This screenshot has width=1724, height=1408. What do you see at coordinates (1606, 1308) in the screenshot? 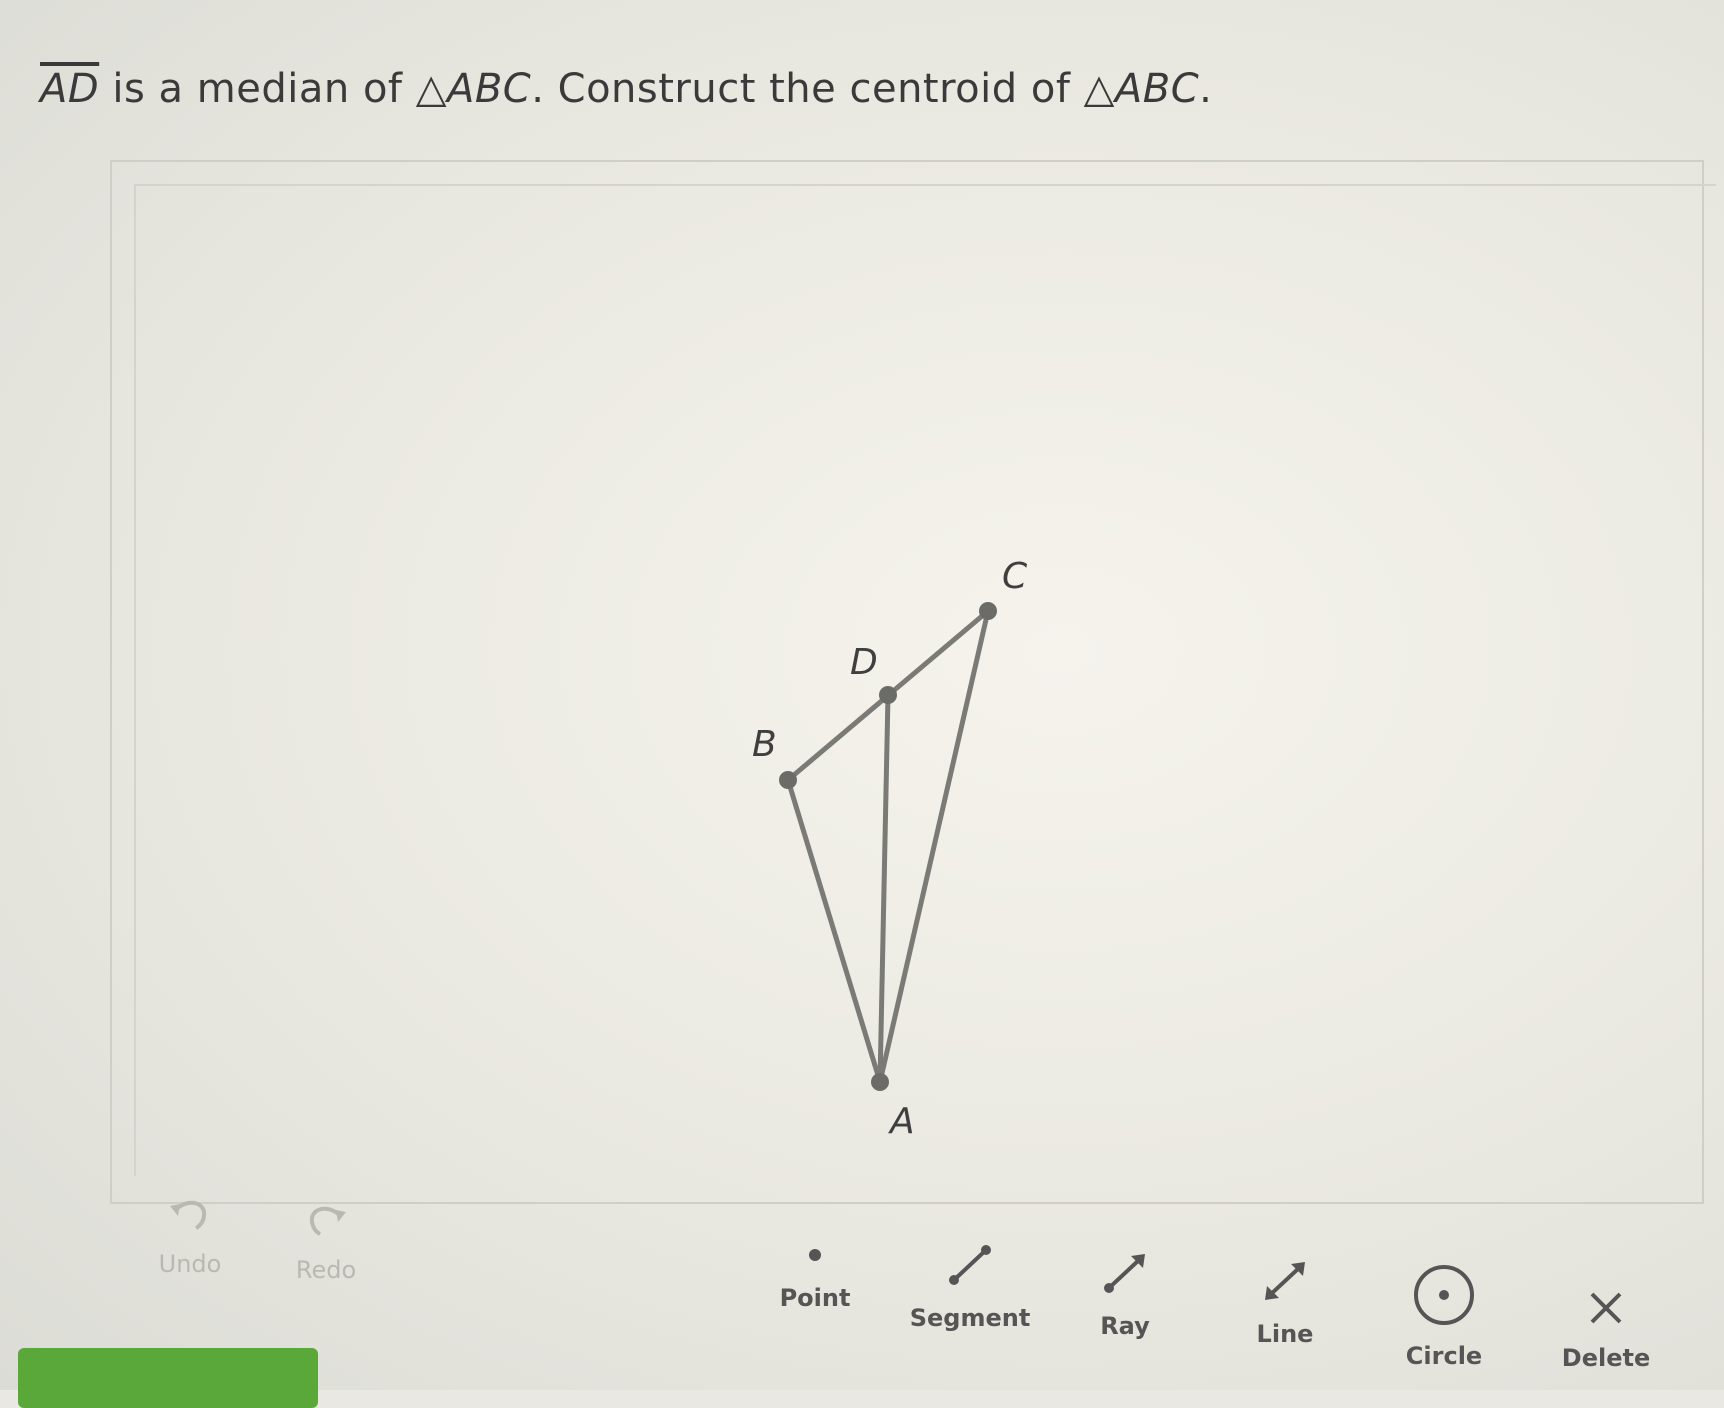
I see `close-icon` at bounding box center [1606, 1308].